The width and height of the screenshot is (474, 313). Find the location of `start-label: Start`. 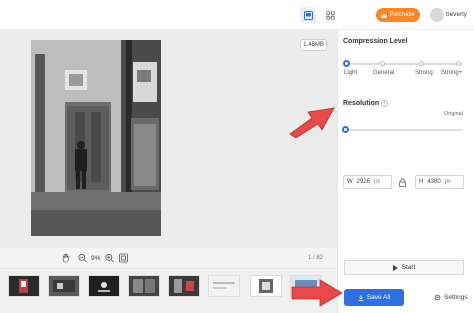

start-label: Start is located at coordinates (408, 267).